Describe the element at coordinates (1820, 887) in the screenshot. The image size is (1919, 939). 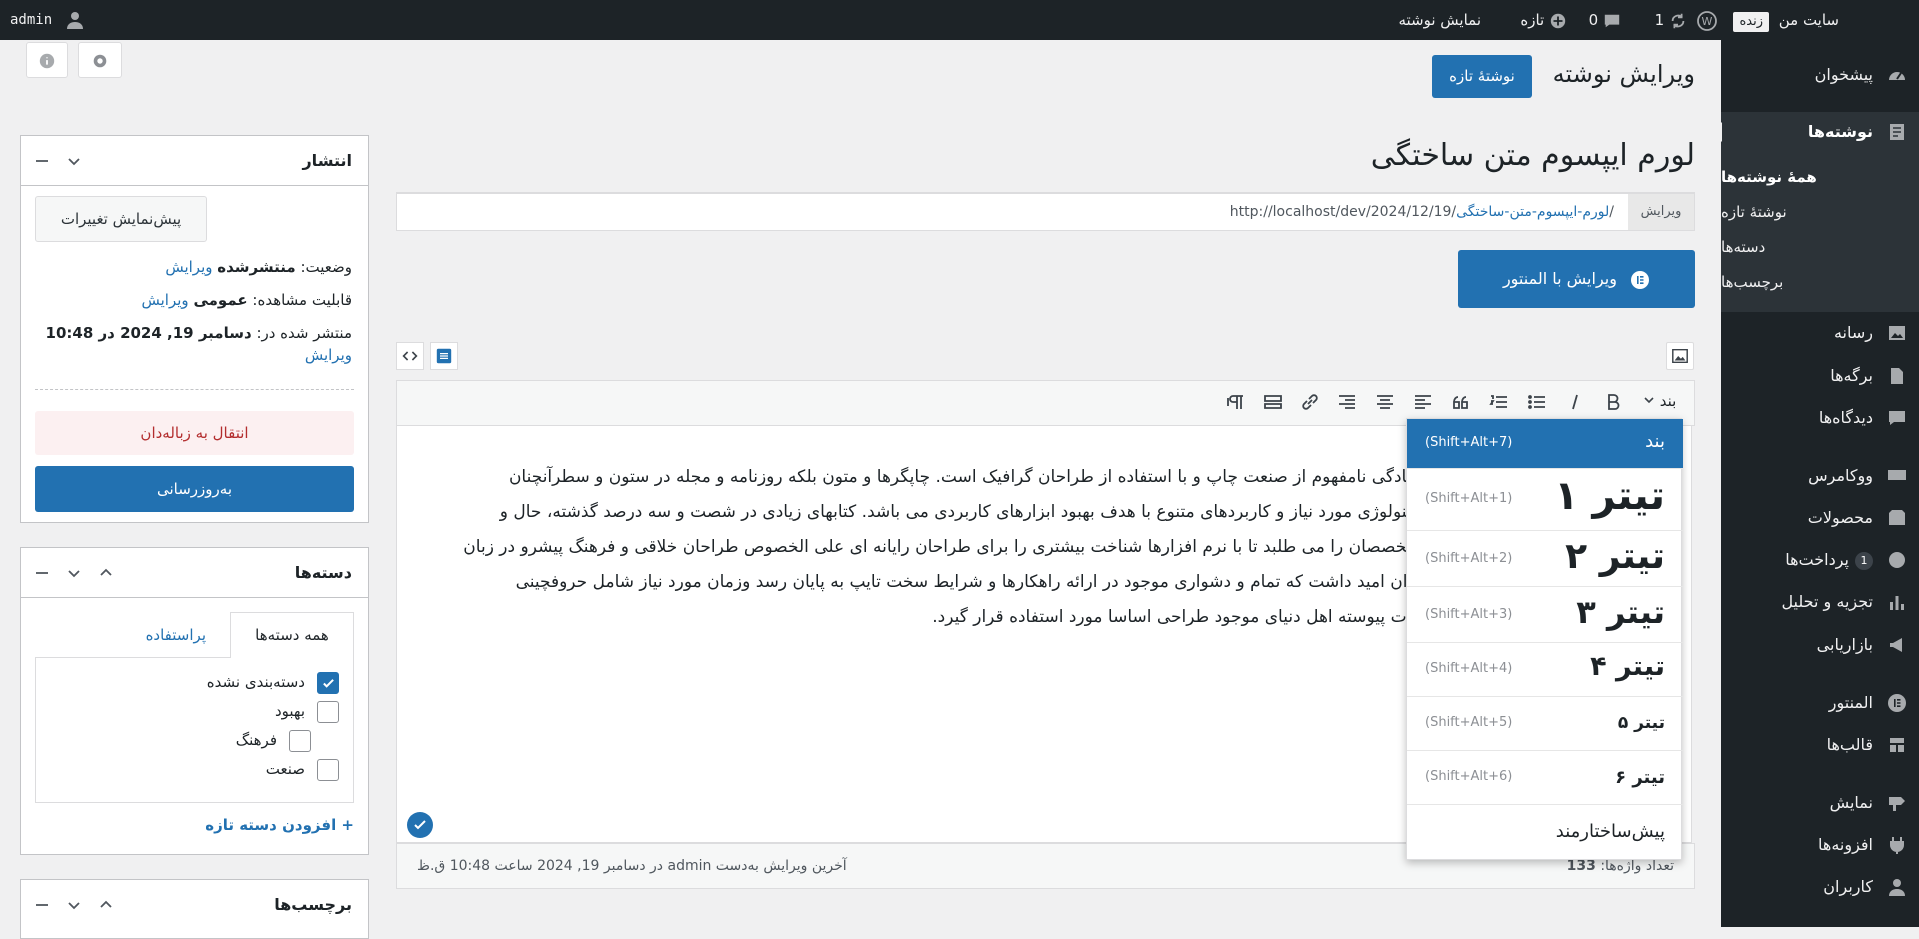
I see `menu-users: کاربران` at that location.